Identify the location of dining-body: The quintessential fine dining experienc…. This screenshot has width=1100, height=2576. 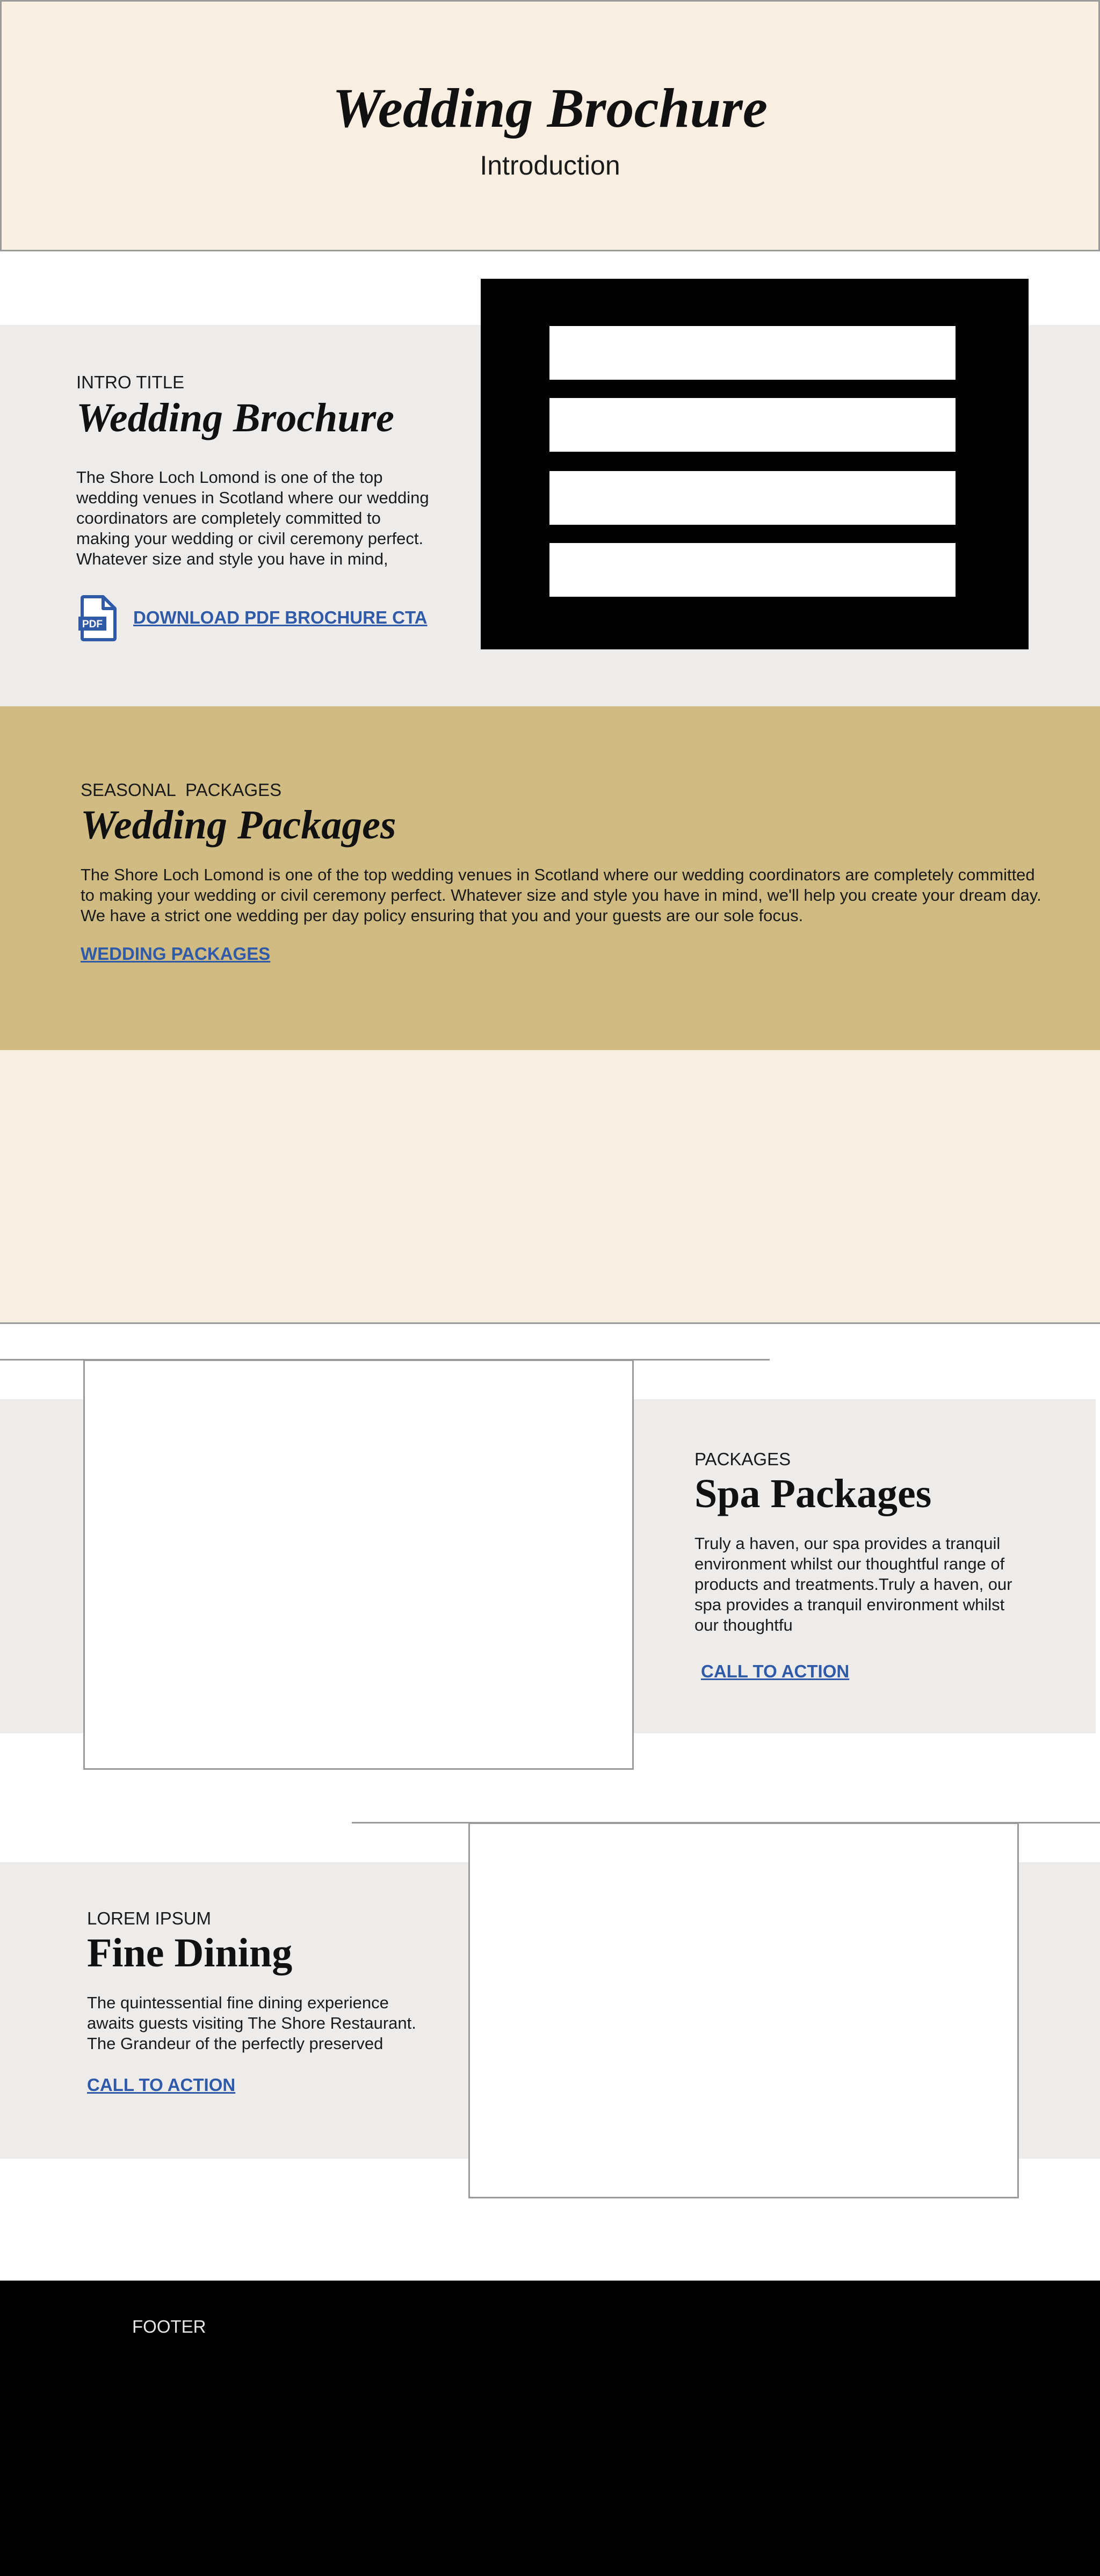
(251, 2023).